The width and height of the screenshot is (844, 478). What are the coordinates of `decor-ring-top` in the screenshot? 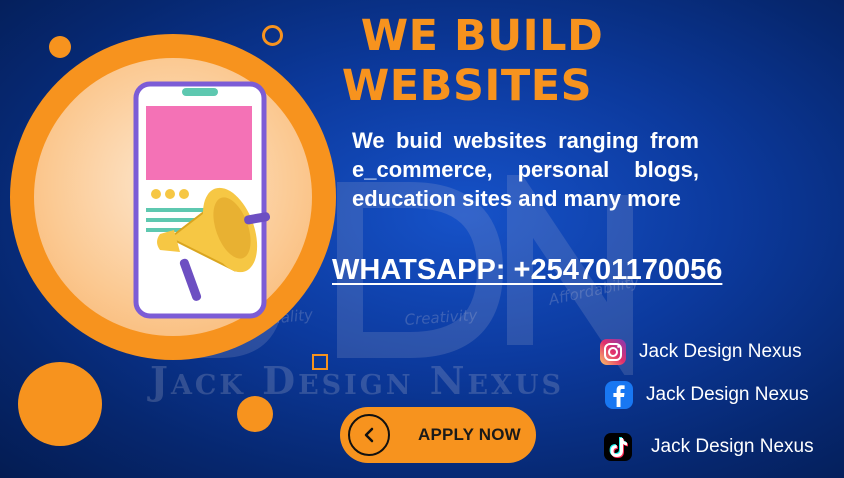 It's located at (272, 35).